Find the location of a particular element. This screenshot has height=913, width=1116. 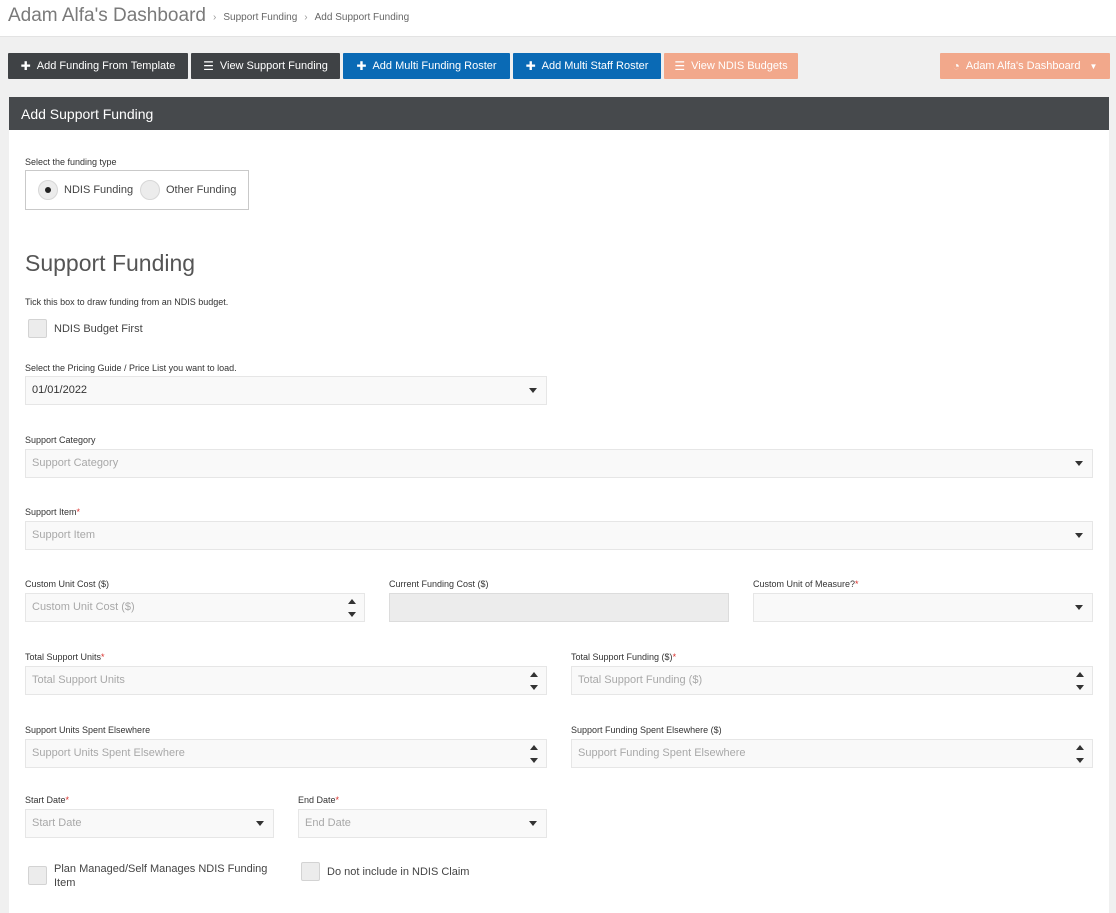

funding-spent-elsewhere-input: Support Funding Spent Elsewhere is located at coordinates (832, 753).